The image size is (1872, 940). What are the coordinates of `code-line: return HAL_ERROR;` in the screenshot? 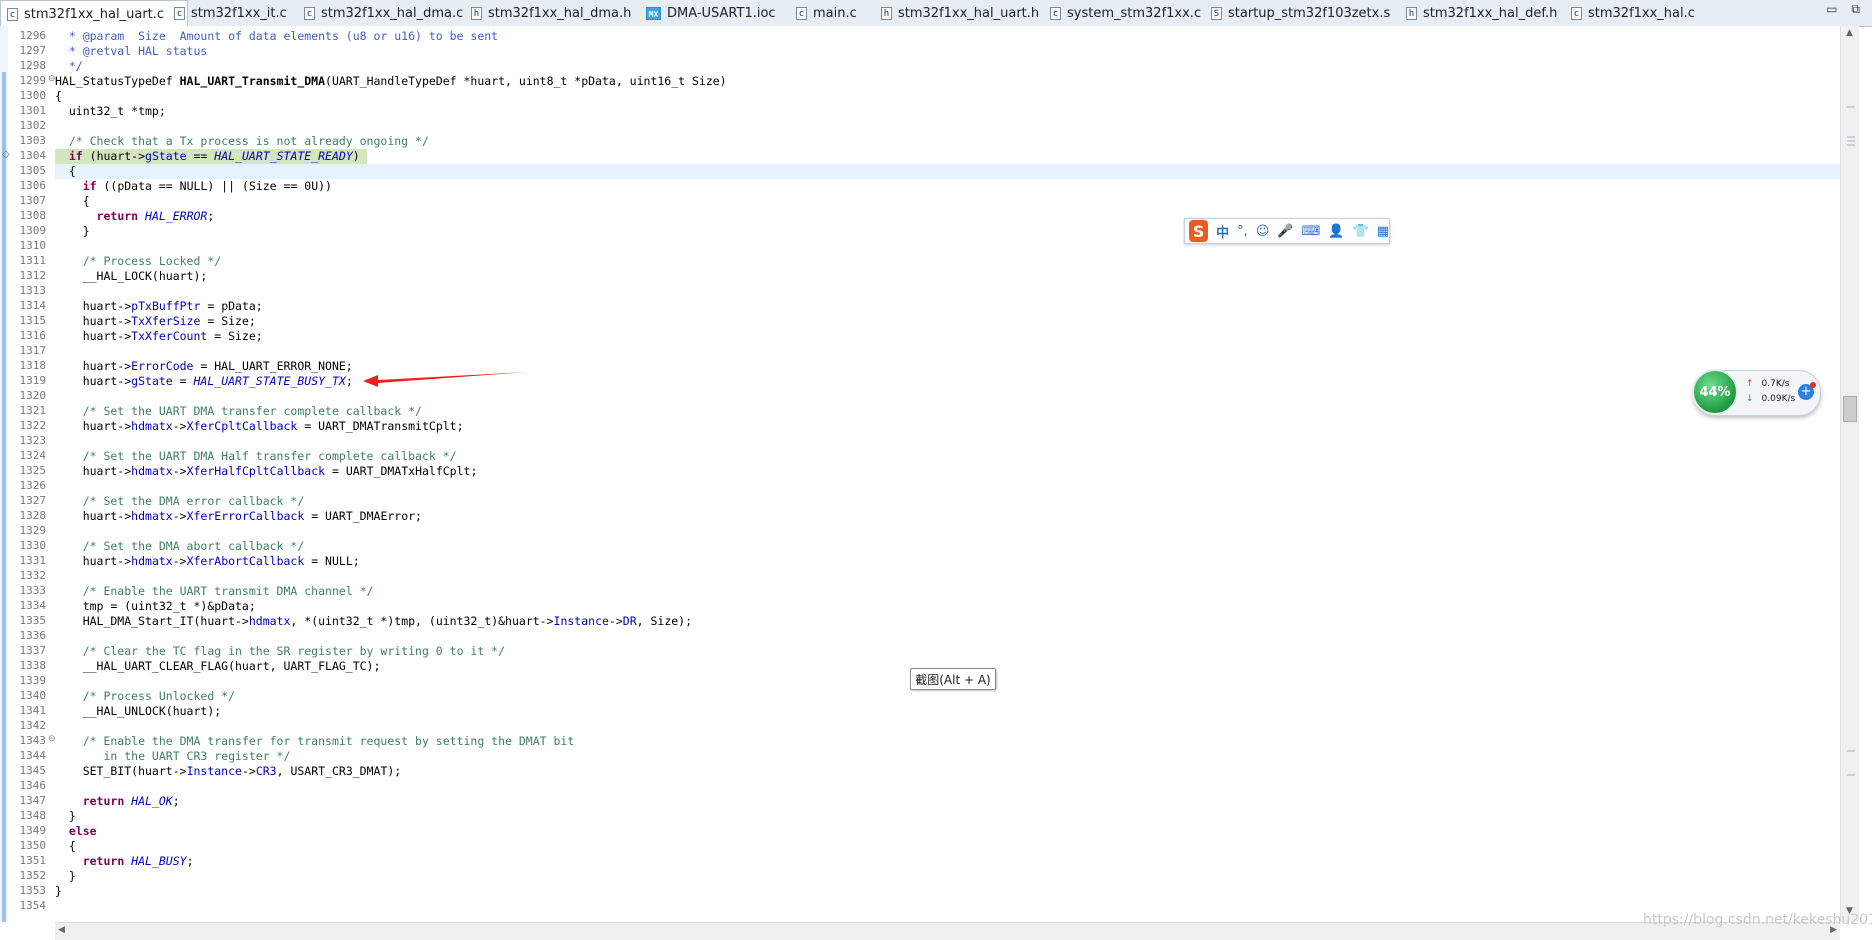 It's located at (947, 216).